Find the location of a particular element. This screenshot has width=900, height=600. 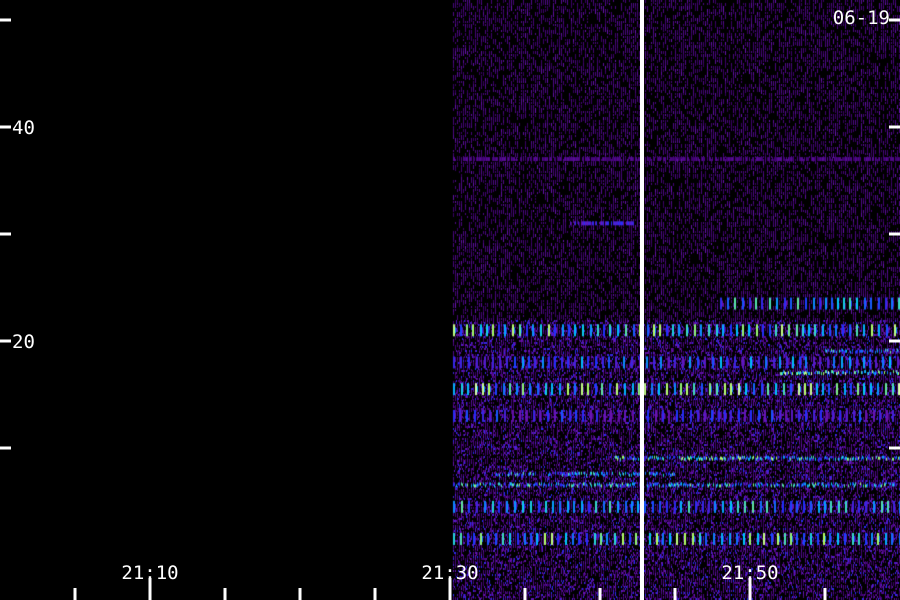

x-tick-label: 21:50 is located at coordinates (749, 573).